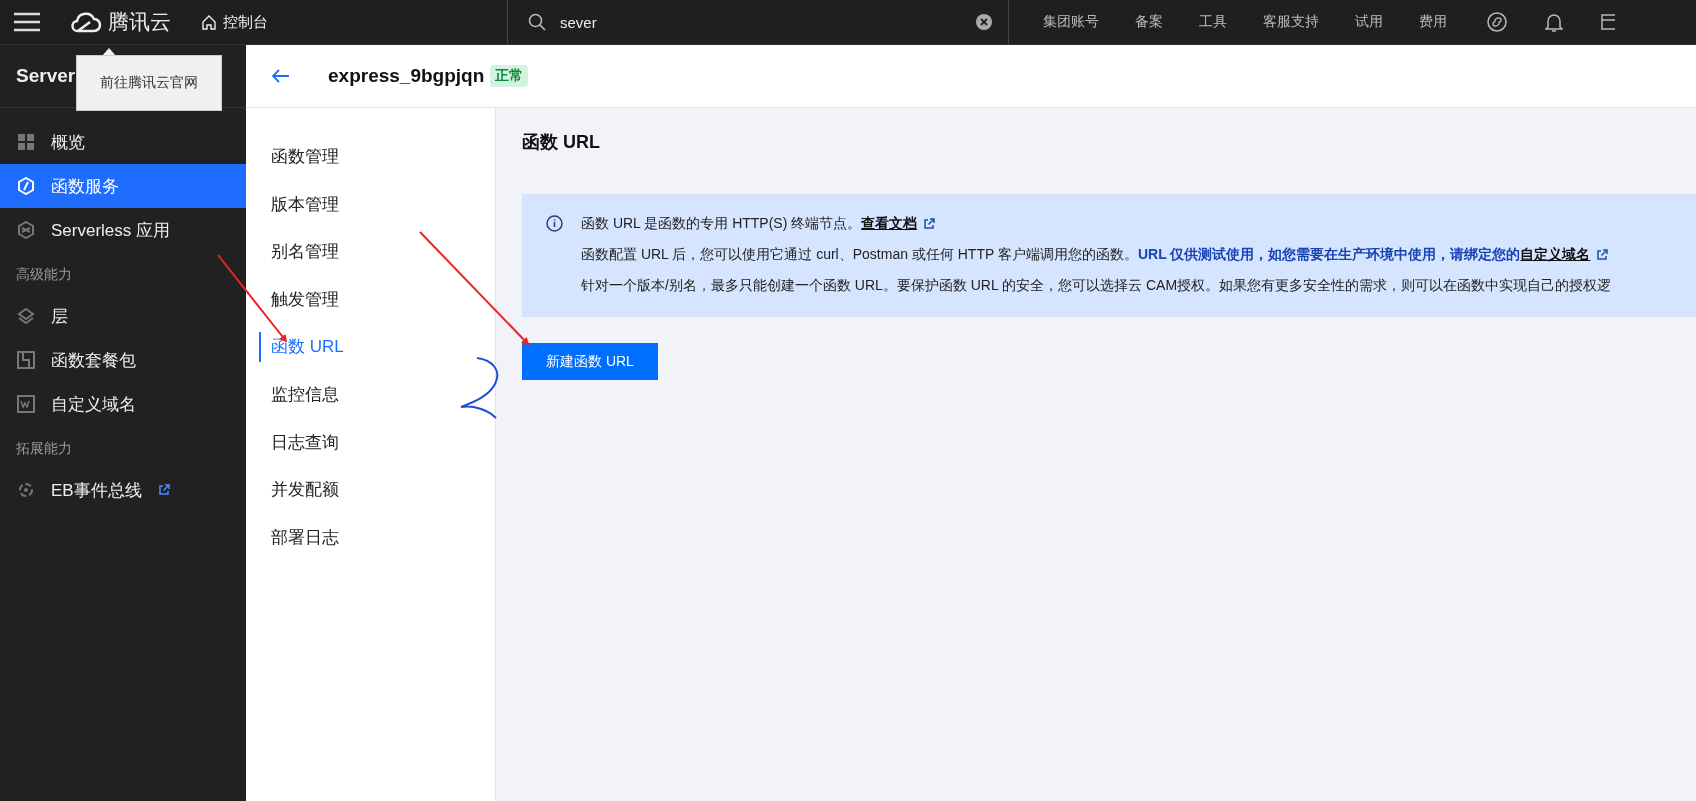 The width and height of the screenshot is (1696, 801). Describe the element at coordinates (984, 22) in the screenshot. I see `clear-icon` at that location.